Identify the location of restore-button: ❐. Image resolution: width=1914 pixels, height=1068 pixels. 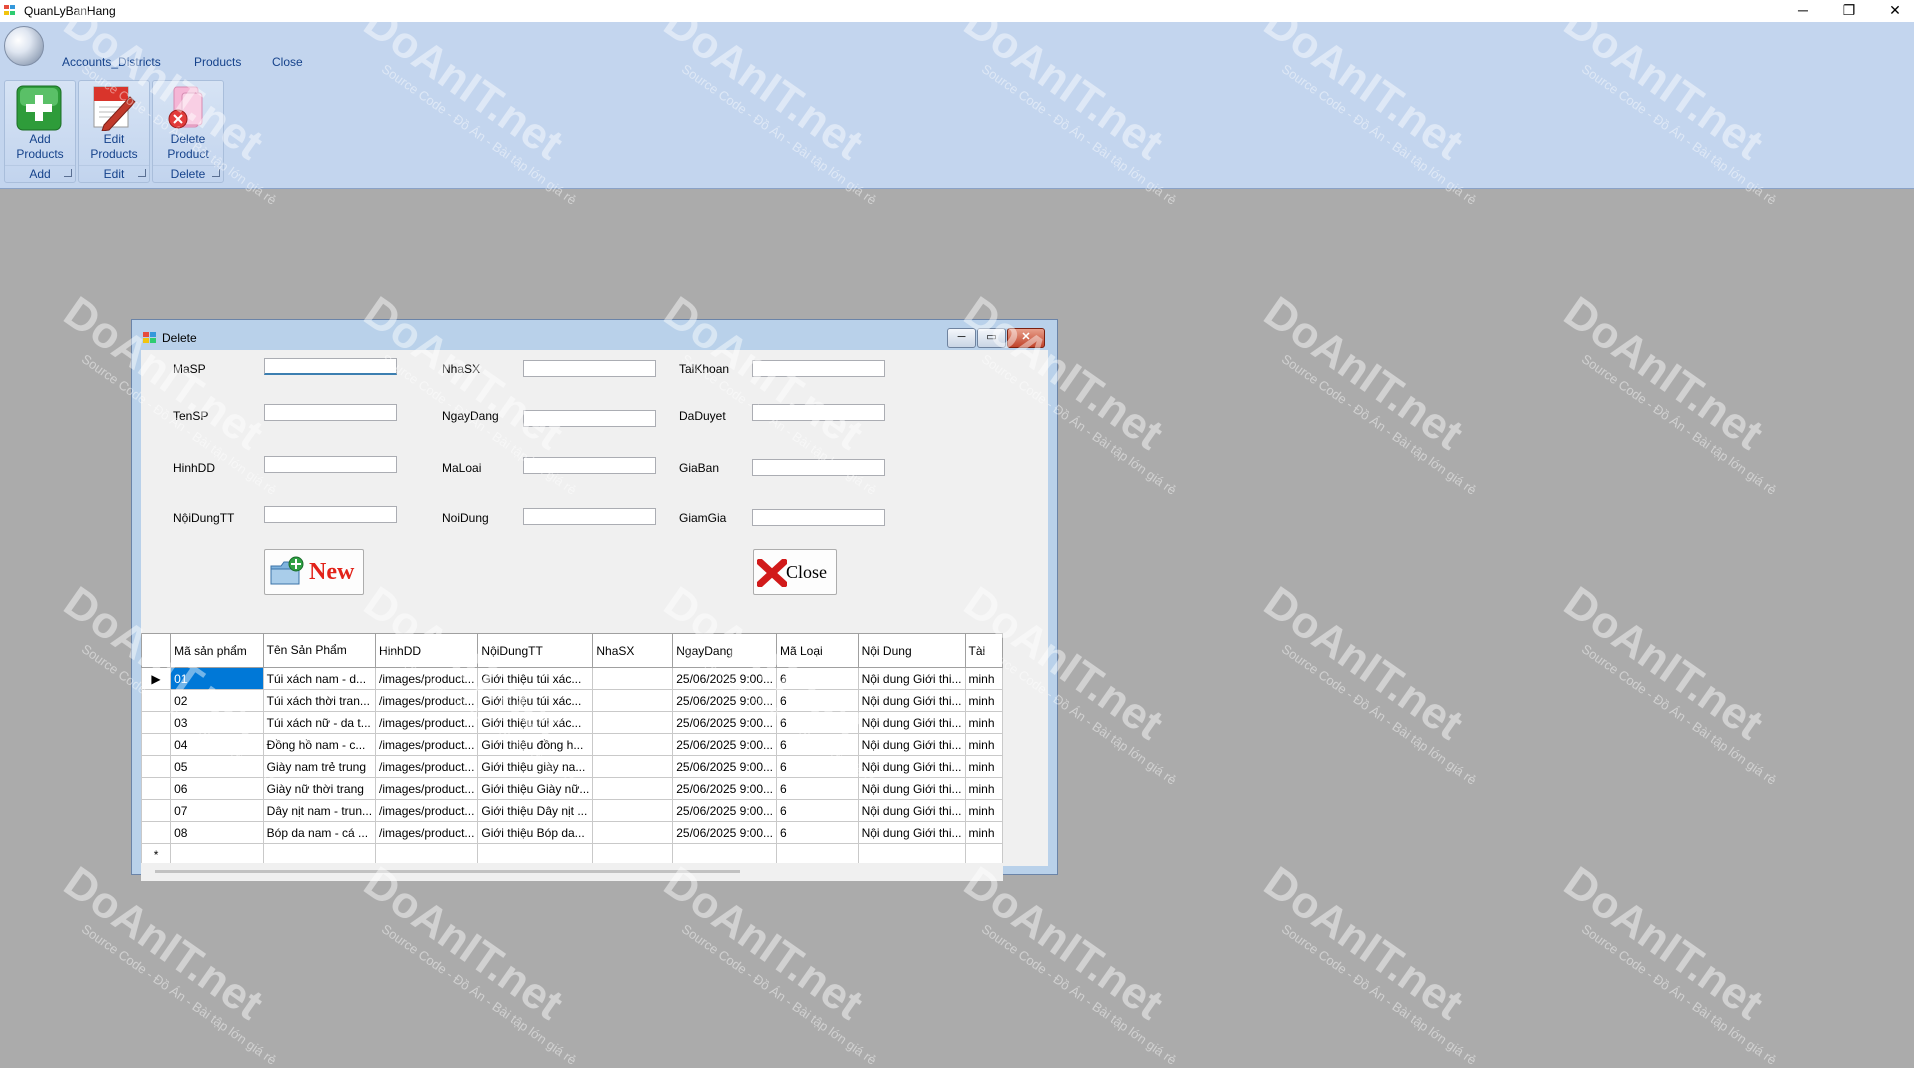
(1849, 10).